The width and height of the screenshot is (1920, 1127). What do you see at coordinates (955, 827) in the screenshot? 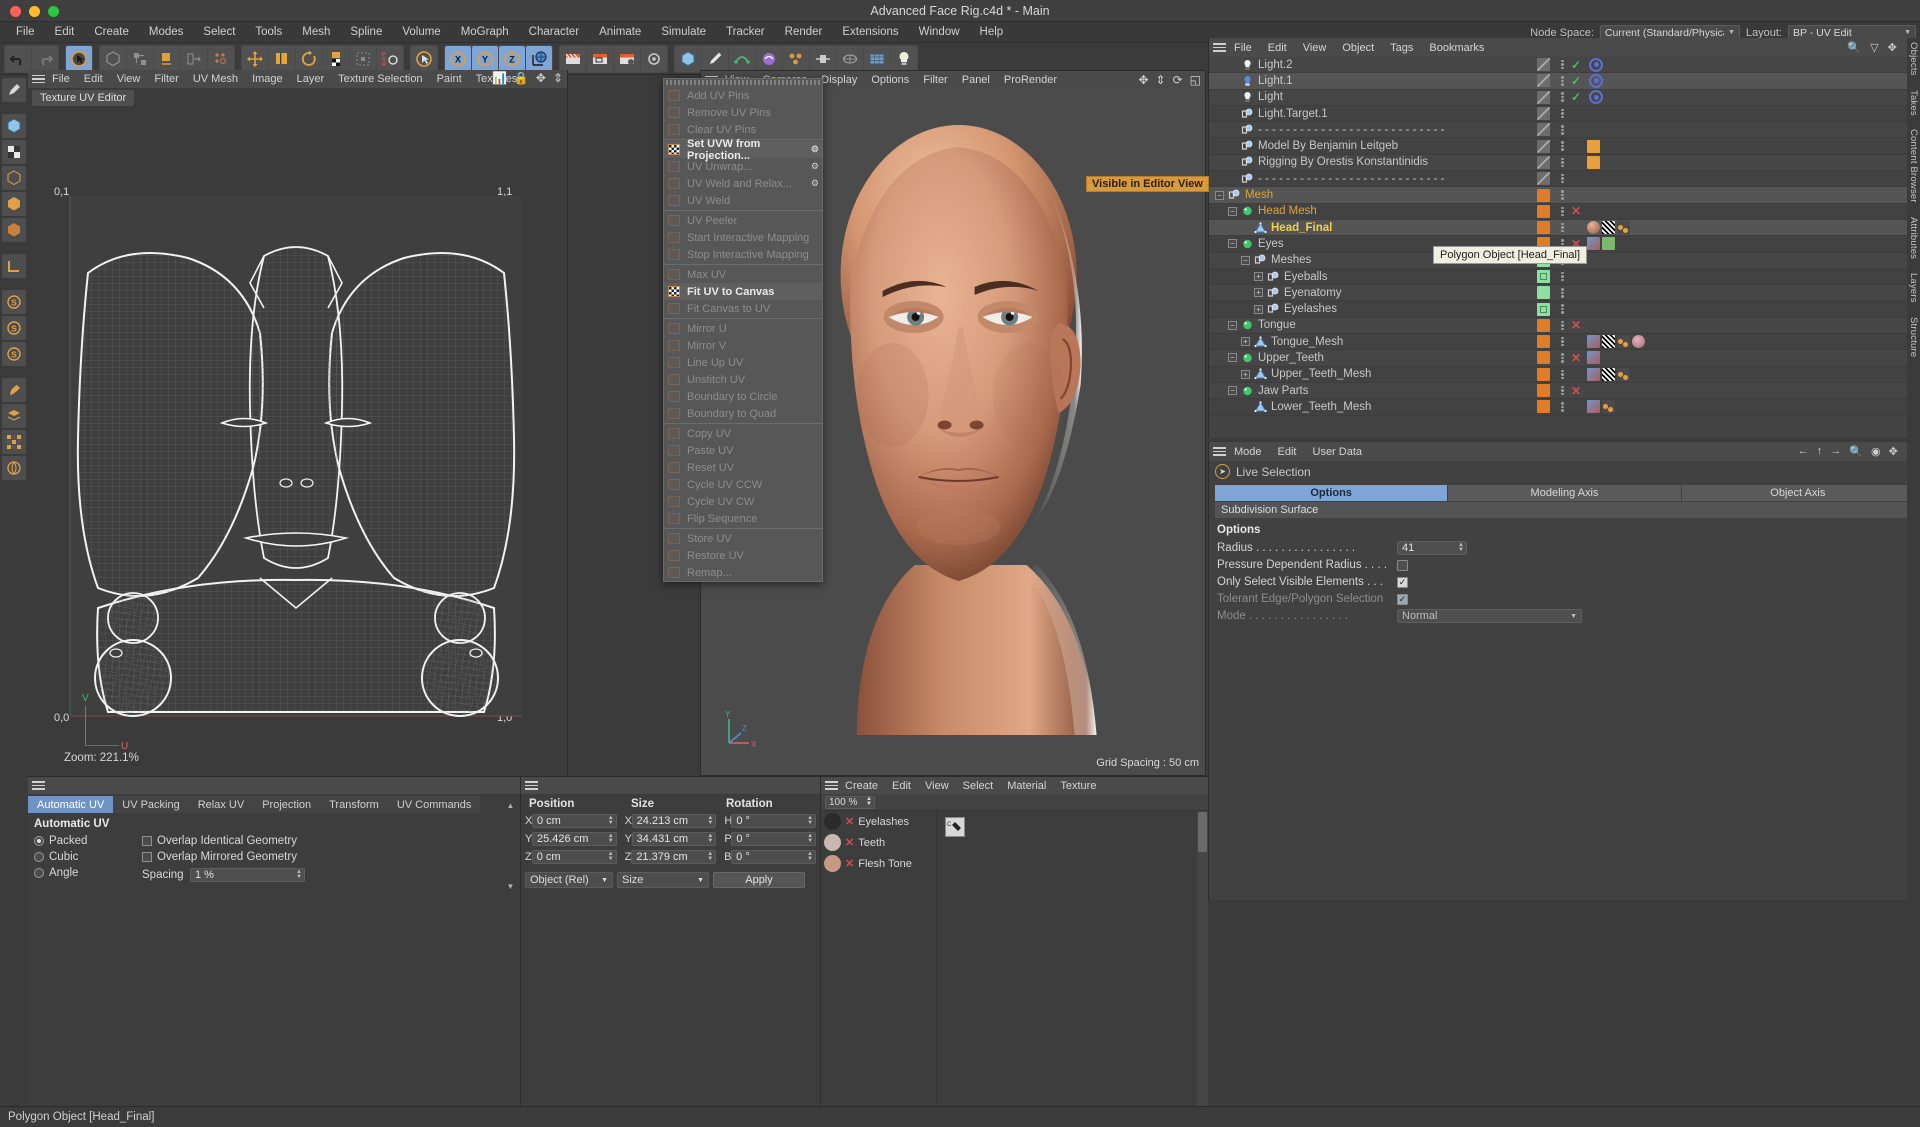
I see `material-node: C` at bounding box center [955, 827].